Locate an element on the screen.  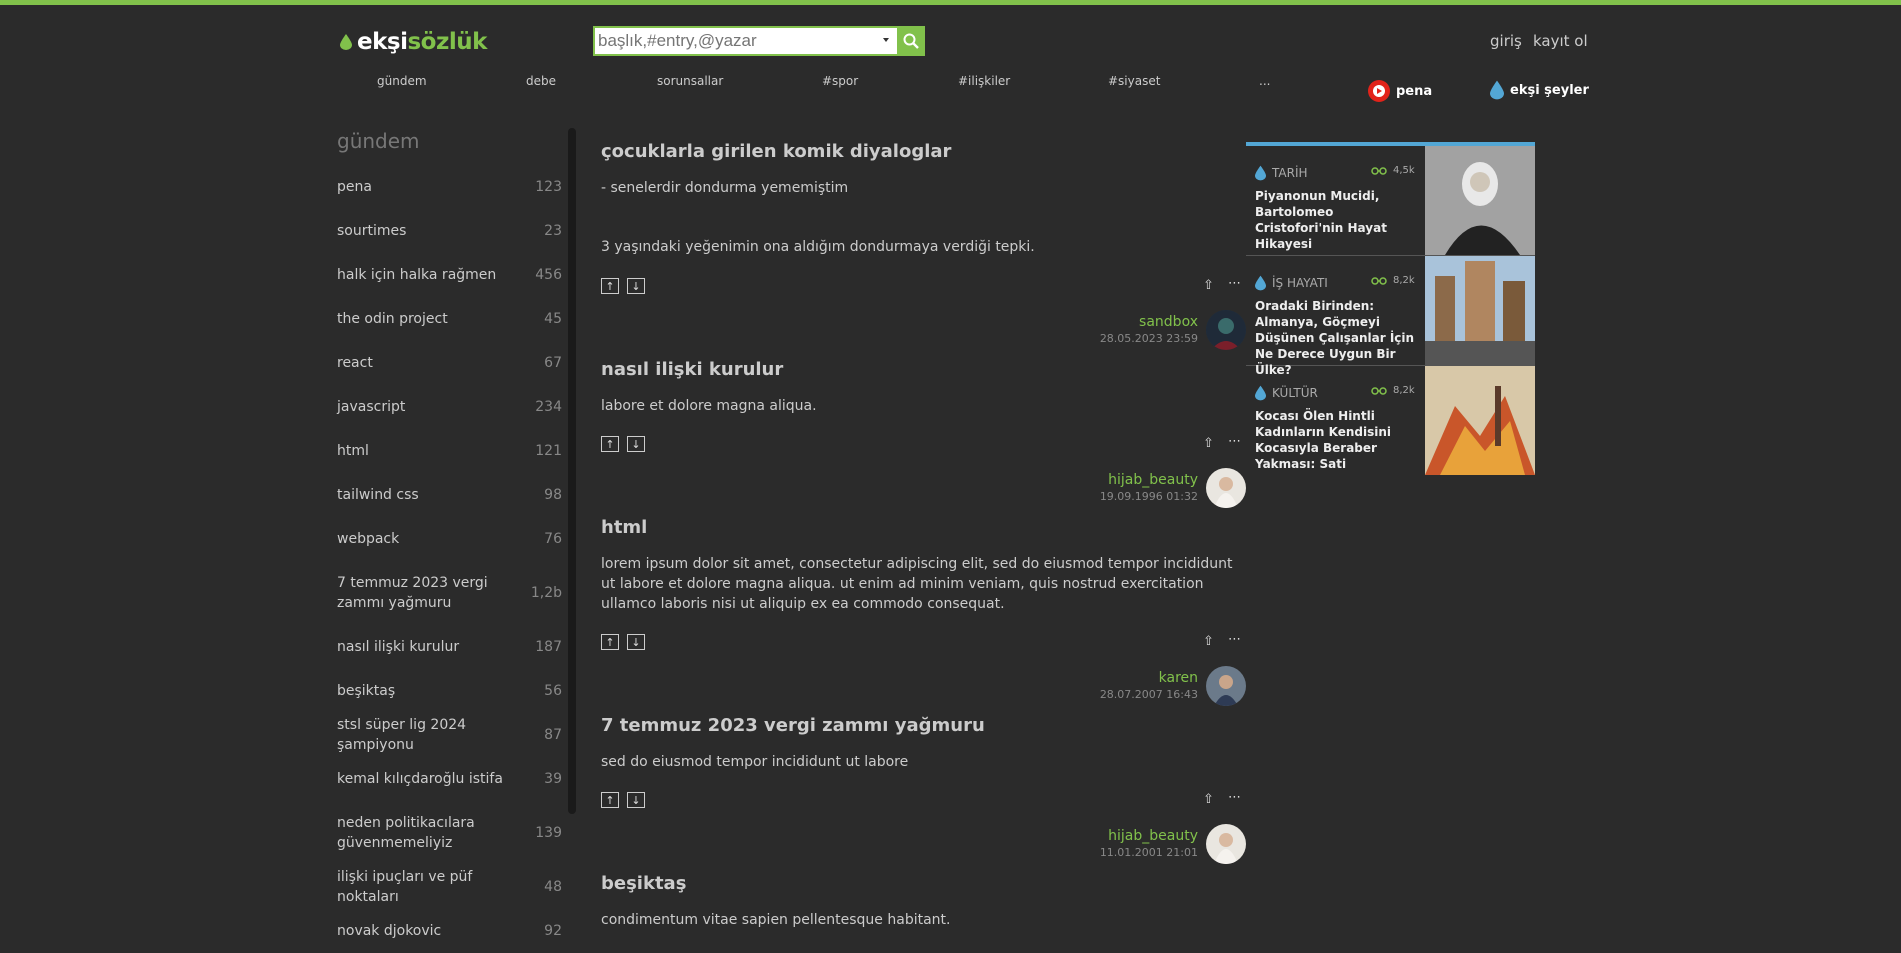
entry-title: beşiktaş is located at coordinates (923, 884).